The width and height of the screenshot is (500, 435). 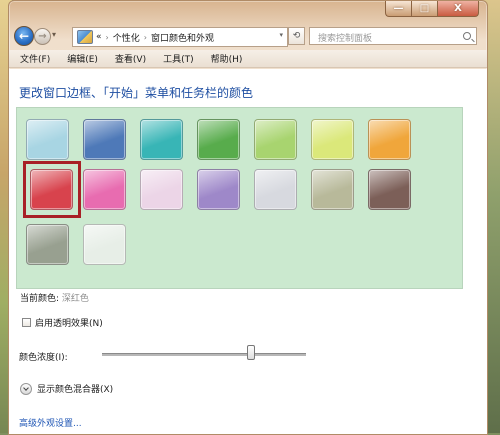 What do you see at coordinates (178, 58) in the screenshot?
I see `menu-tools: 工具(T)` at bounding box center [178, 58].